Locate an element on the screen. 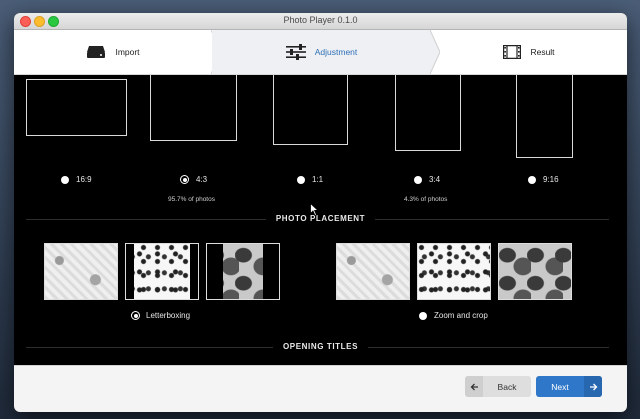 The width and height of the screenshot is (640, 419). next-button-label: Next is located at coordinates (560, 386).